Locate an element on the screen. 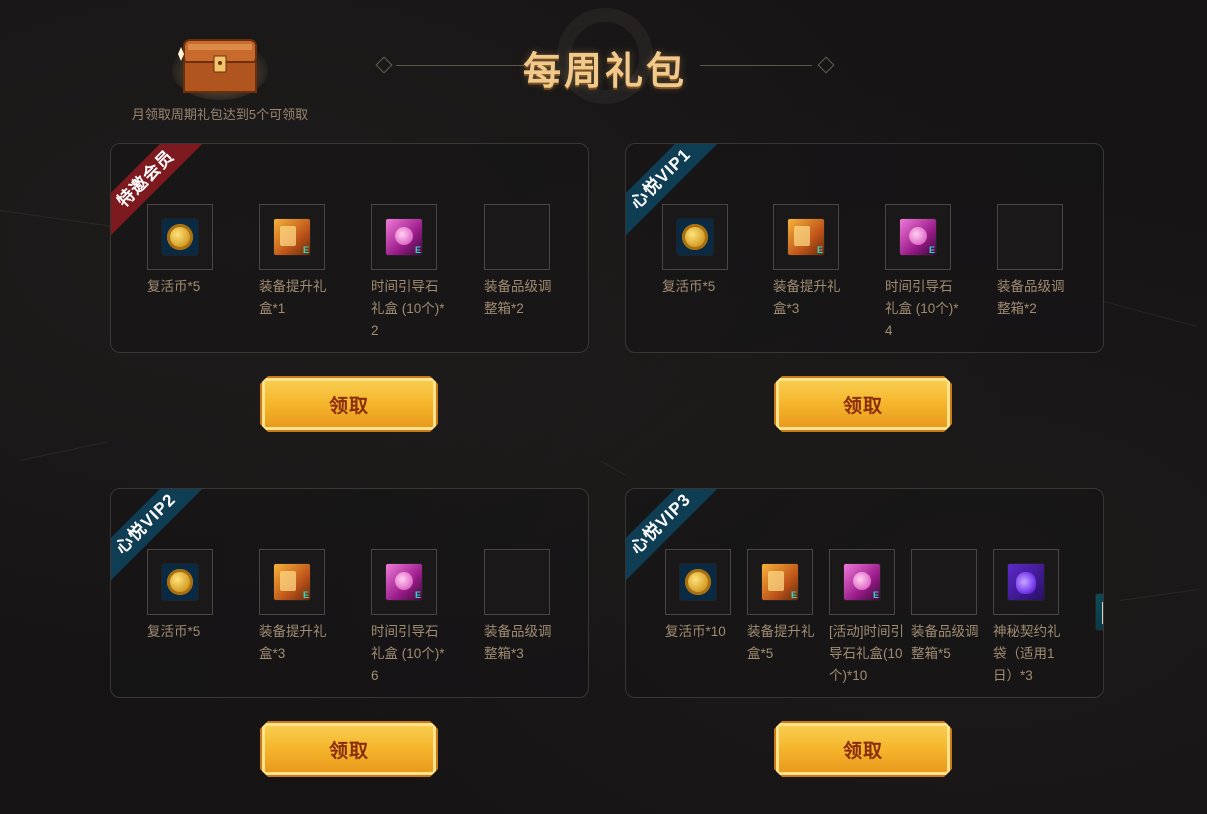  gift-item: E 时间引导石礼盒 (10个)*6 is located at coordinates (409, 618).